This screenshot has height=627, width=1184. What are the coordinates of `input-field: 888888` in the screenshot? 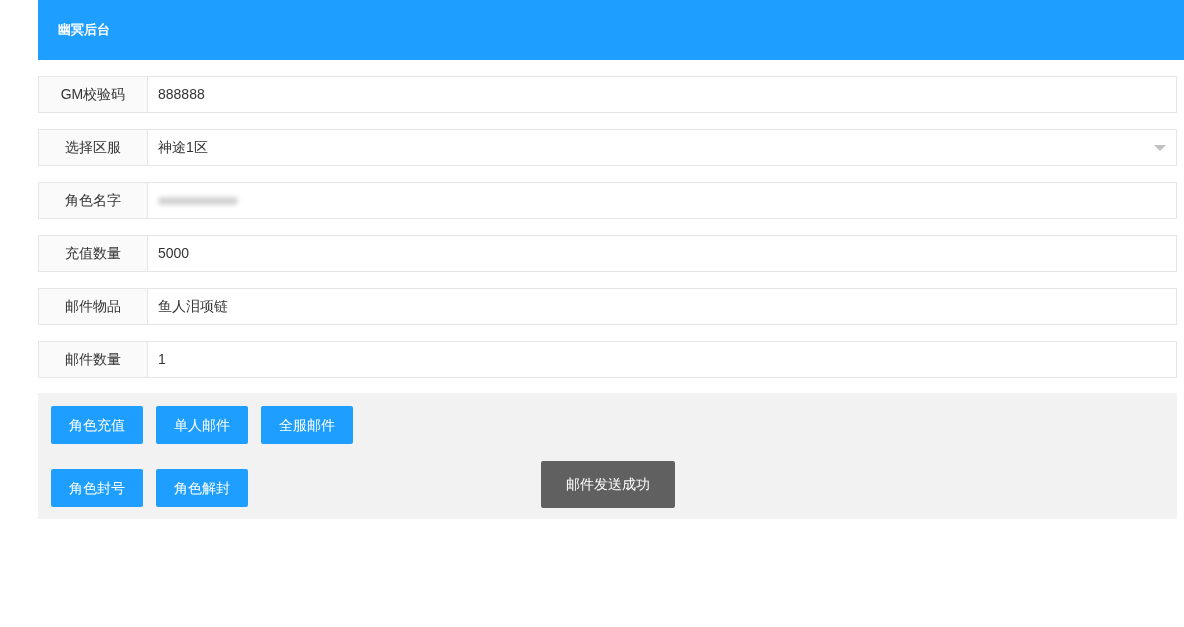 It's located at (662, 94).